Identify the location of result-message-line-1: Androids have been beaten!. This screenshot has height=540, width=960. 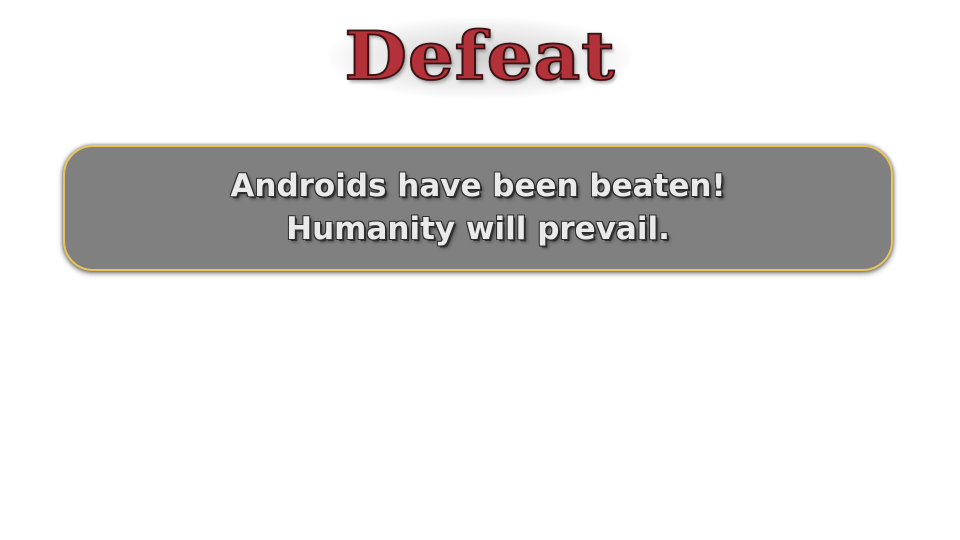
(478, 186).